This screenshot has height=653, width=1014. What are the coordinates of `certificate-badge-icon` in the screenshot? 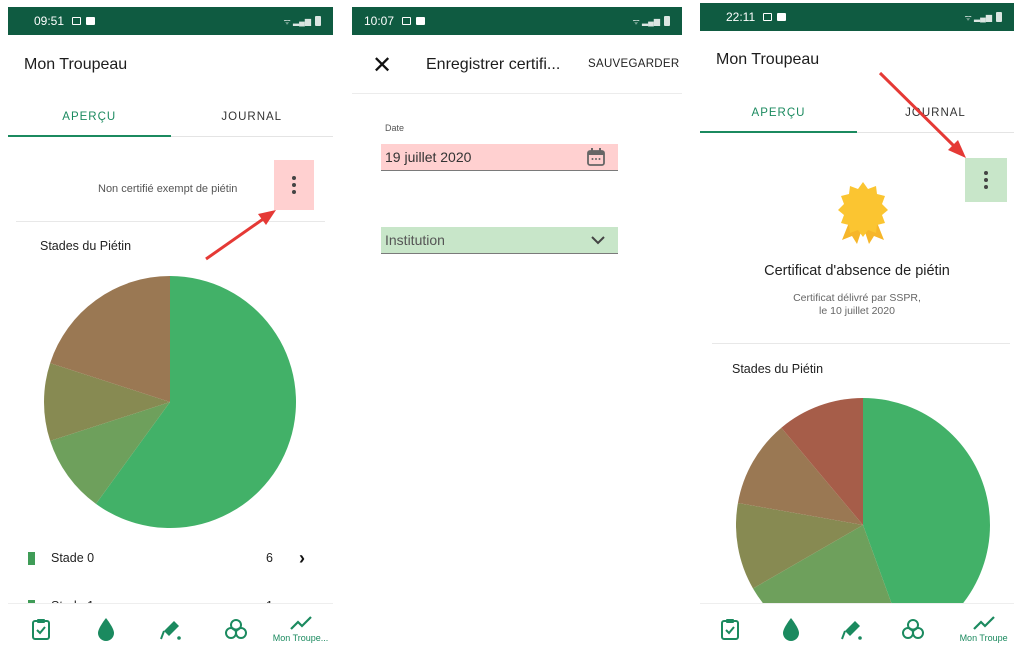 It's located at (863, 215).